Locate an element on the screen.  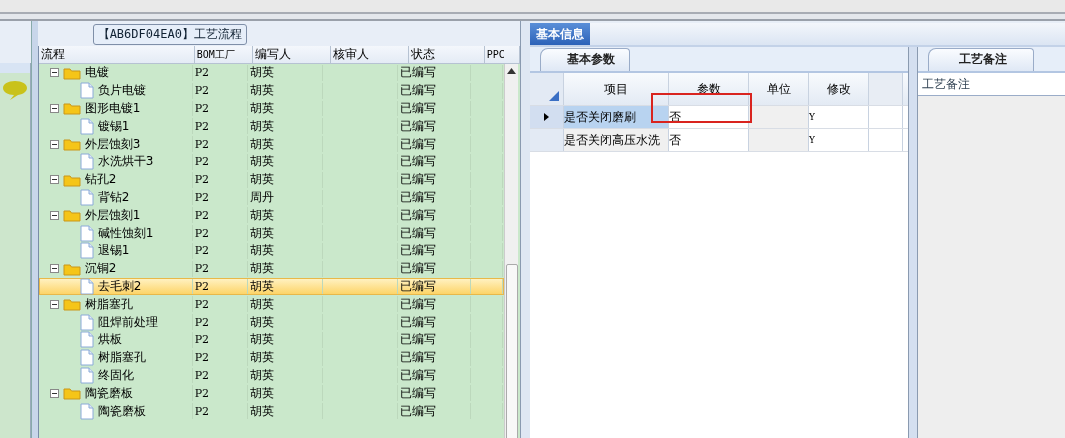
process-name: 外层蚀刻1 is located at coordinates (112, 215).